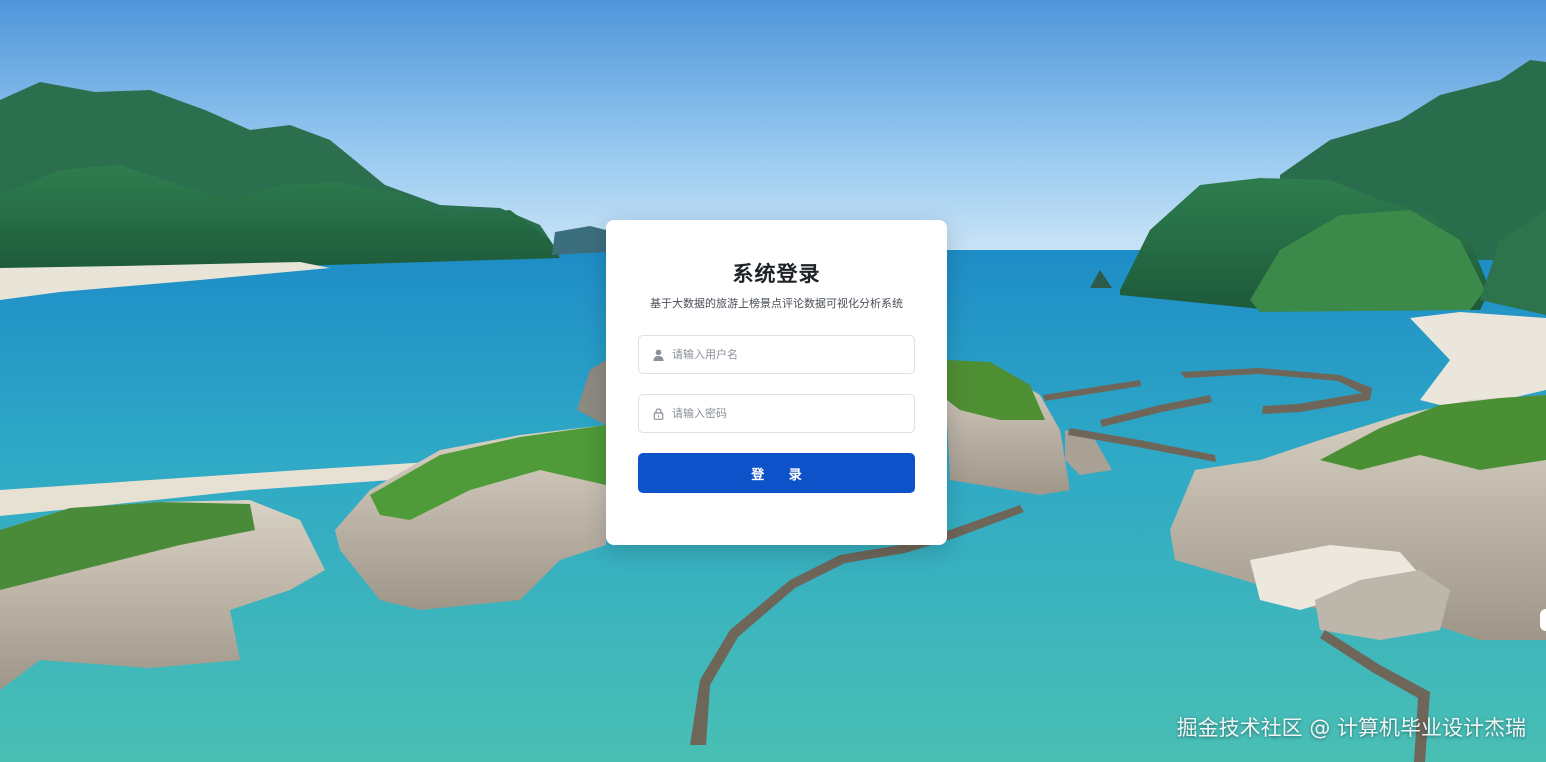  Describe the element at coordinates (776, 303) in the screenshot. I see `login-subtitle: 基于大数据的旅游上榜景点评论数据可视化分析系统` at that location.